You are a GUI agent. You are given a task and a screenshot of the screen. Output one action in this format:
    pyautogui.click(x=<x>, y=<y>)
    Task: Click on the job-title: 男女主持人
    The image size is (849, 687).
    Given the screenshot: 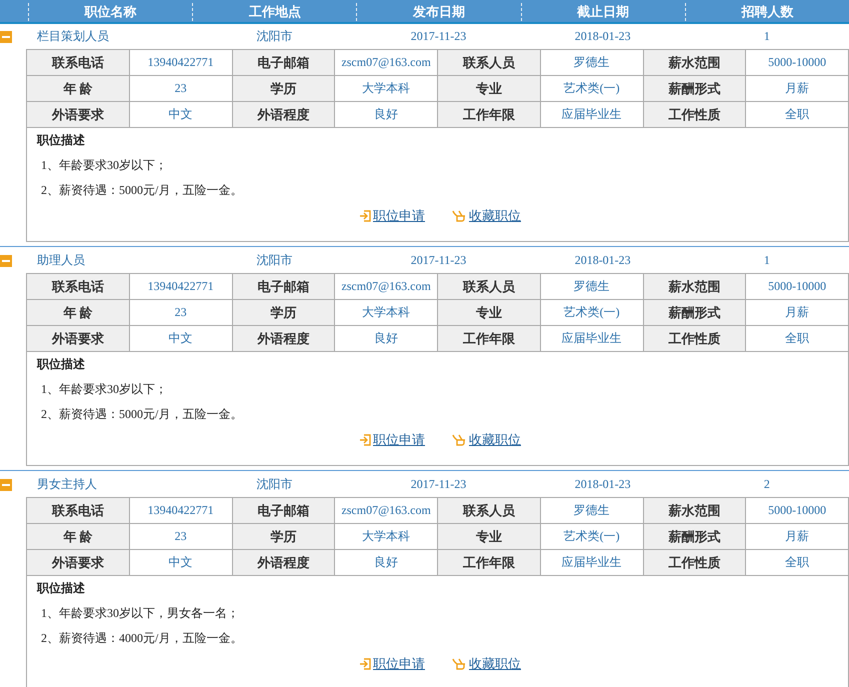 What is the action you would take?
    pyautogui.click(x=110, y=484)
    